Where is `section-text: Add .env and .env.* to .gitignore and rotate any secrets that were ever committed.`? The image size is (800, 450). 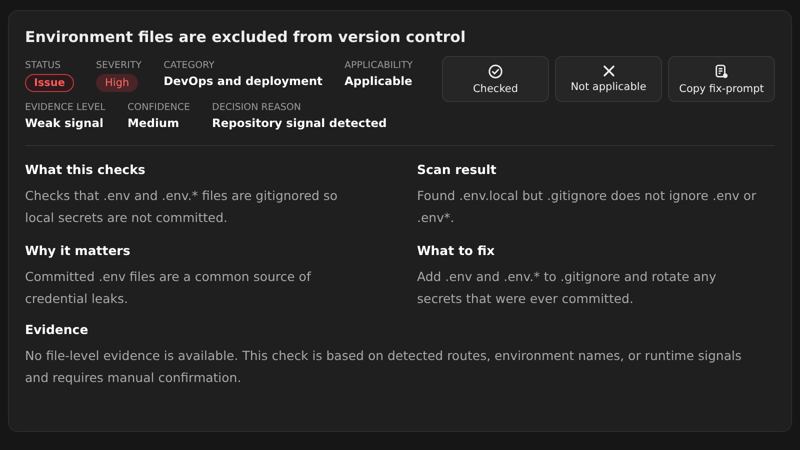 section-text: Add .env and .env.* to .gitignore and rotate any secrets that were ever committed. is located at coordinates (567, 288).